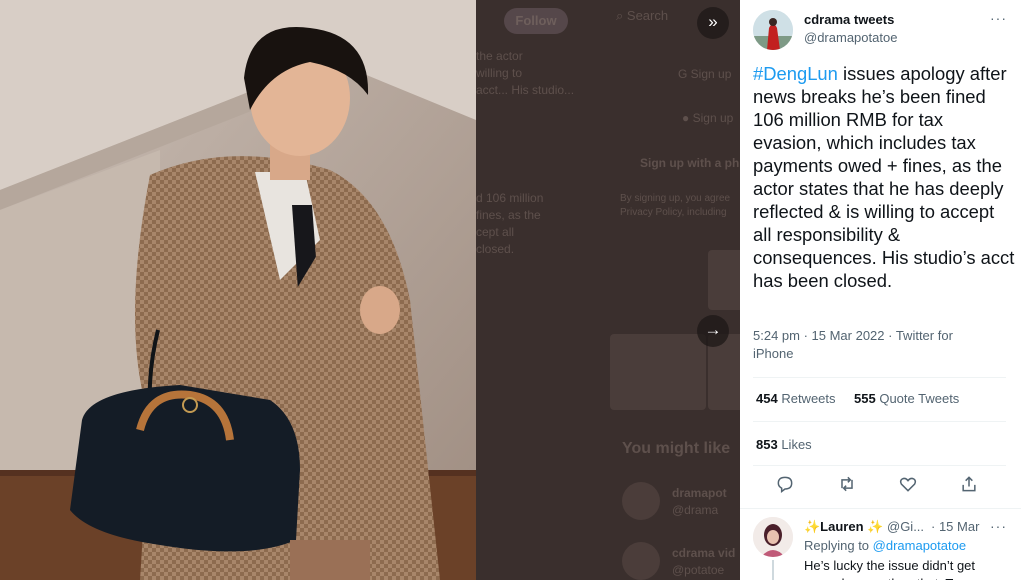  What do you see at coordinates (843, 527) in the screenshot?
I see `reply-author-name: ✨Lauren ✨` at bounding box center [843, 527].